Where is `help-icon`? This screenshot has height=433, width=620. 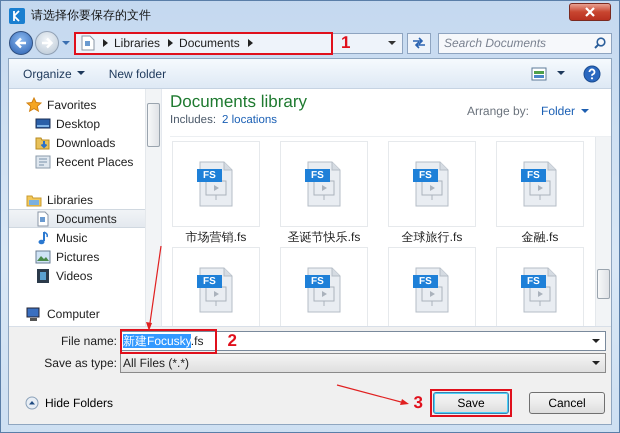
help-icon is located at coordinates (592, 73).